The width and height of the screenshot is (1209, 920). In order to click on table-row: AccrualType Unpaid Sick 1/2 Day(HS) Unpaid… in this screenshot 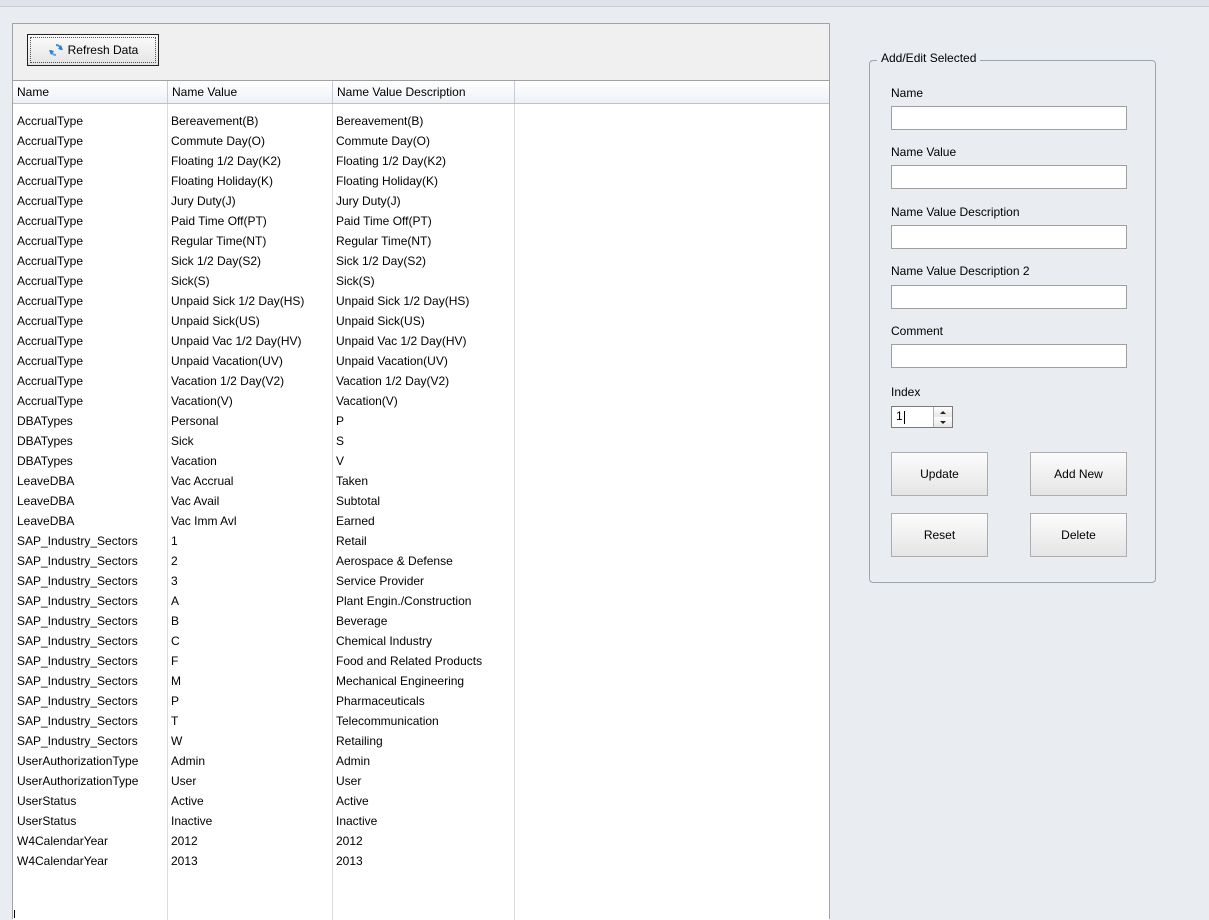, I will do `click(421, 301)`.